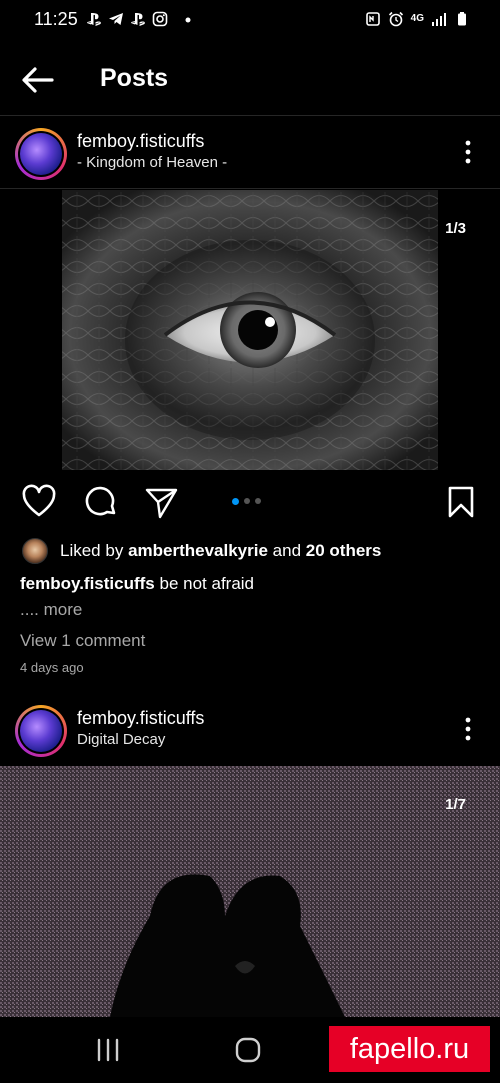 The height and width of the screenshot is (1083, 500). Describe the element at coordinates (250, 188) in the screenshot. I see `post-header-divider` at that location.